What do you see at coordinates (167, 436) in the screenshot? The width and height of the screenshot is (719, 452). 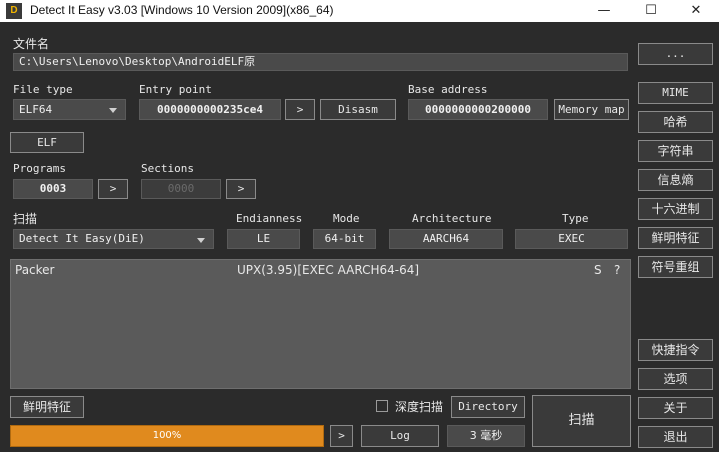 I see `scan-progress-bar: 100%` at bounding box center [167, 436].